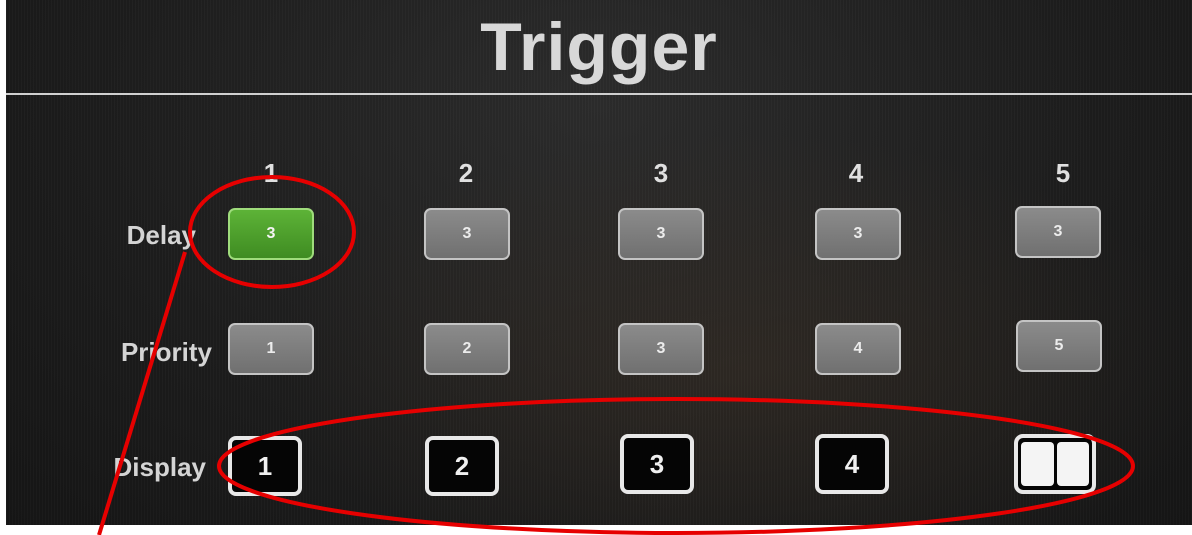 This screenshot has height=535, width=1192. I want to click on delay-button-1: 3, so click(271, 234).